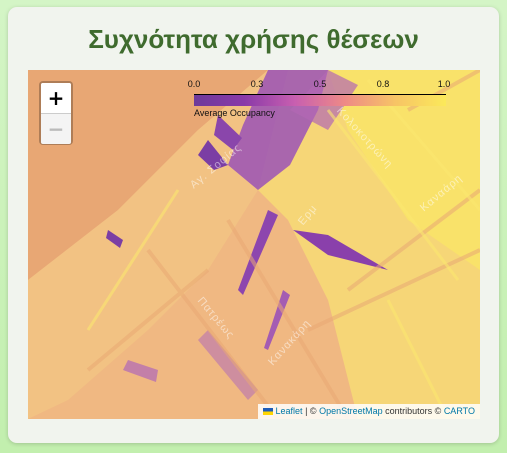 The width and height of the screenshot is (507, 453). Describe the element at coordinates (257, 84) in the screenshot. I see `legend-tick: 0.3` at that location.